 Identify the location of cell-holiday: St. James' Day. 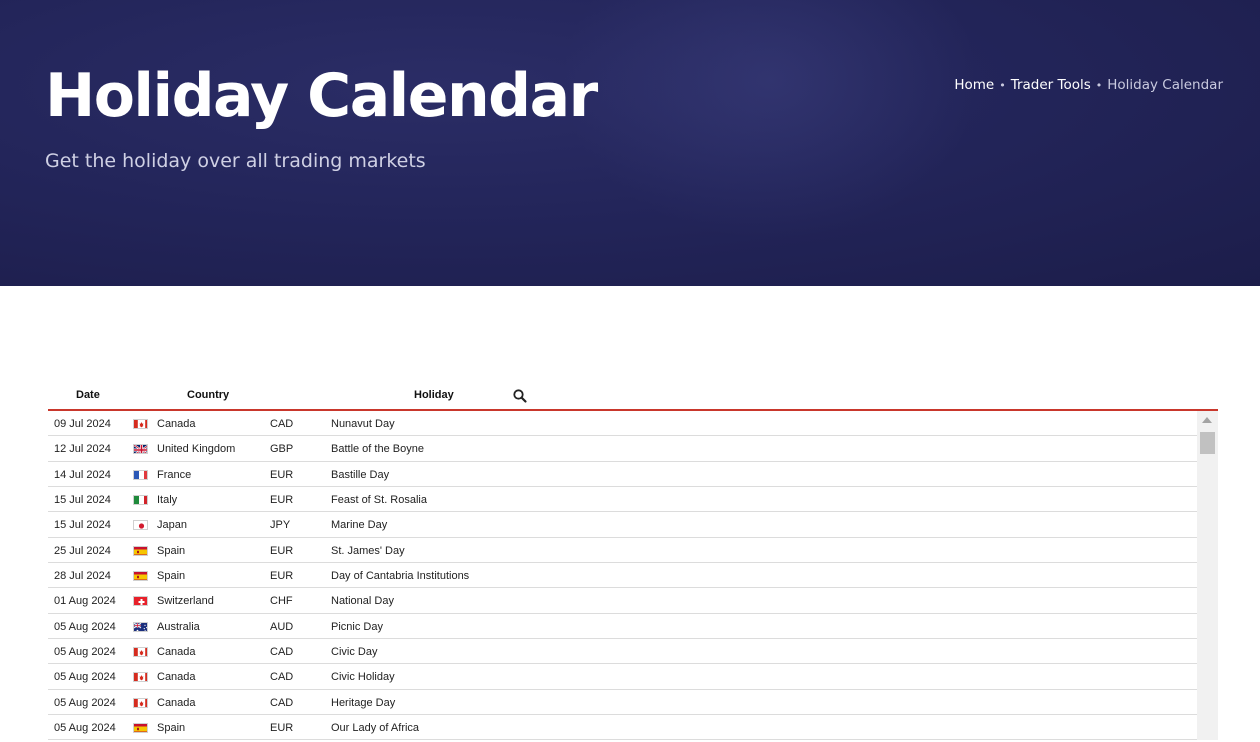
(368, 550).